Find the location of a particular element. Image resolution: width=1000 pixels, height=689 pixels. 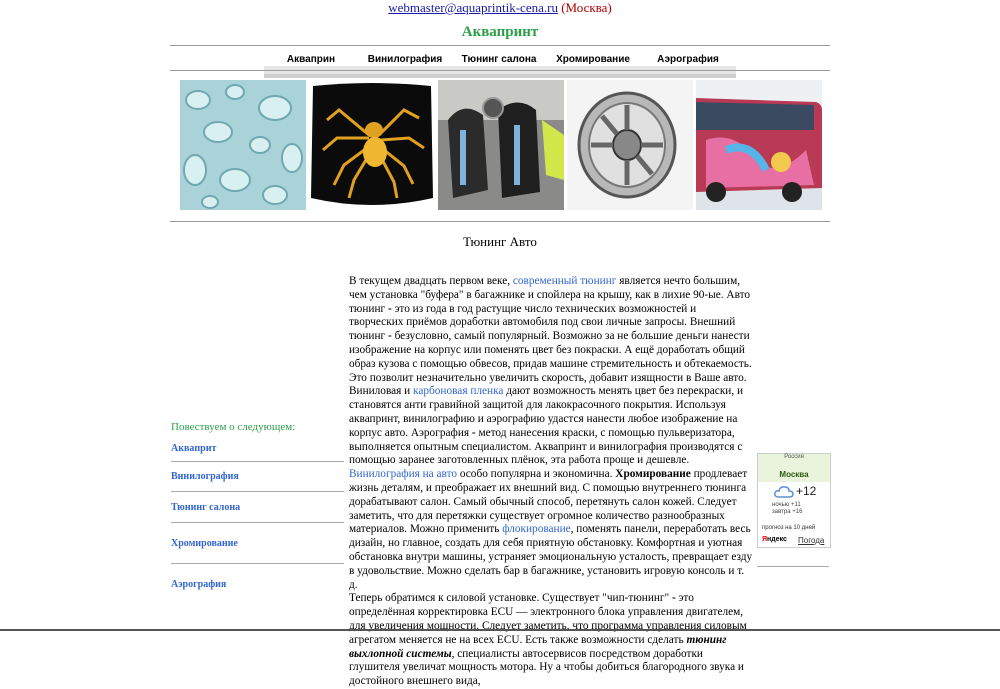

nav-divider is located at coordinates (500, 70).